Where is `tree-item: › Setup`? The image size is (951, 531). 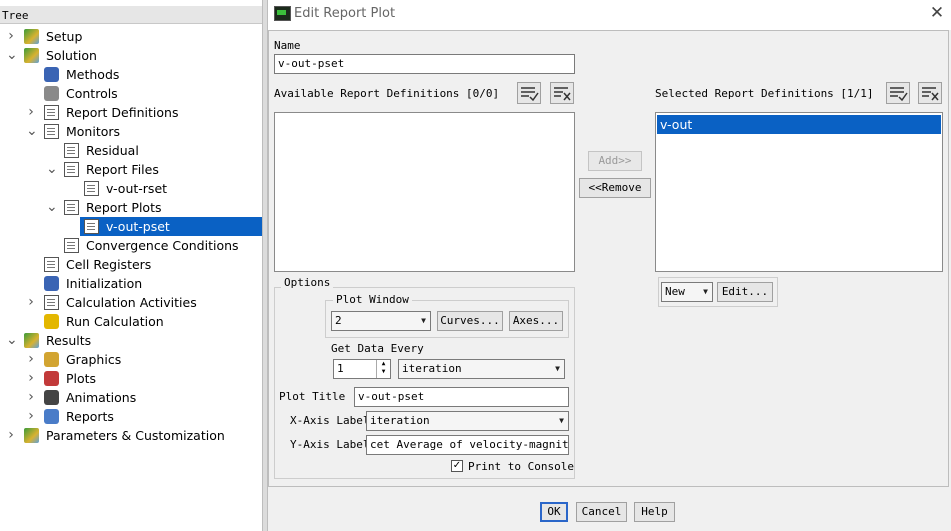 tree-item: › Setup is located at coordinates (131, 36).